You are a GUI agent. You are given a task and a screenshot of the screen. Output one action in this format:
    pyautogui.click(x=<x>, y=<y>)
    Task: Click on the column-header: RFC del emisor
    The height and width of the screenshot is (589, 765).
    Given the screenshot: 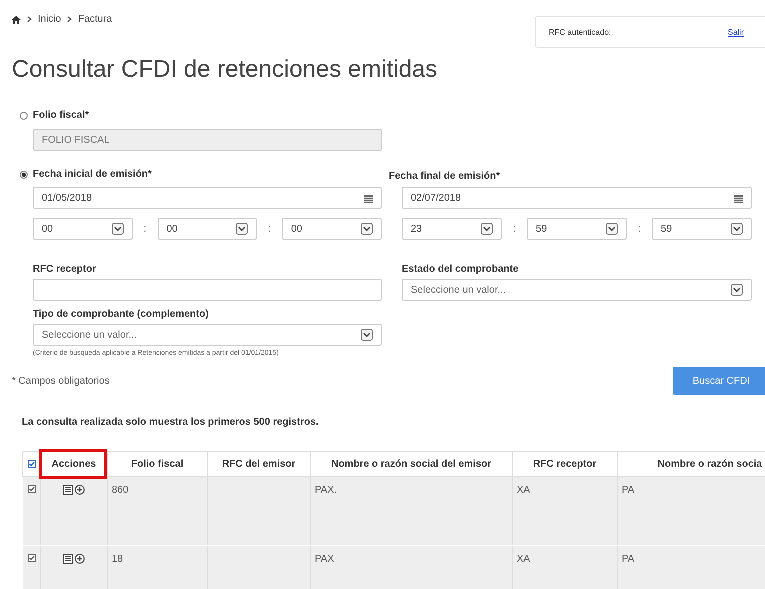 What is the action you would take?
    pyautogui.click(x=259, y=464)
    